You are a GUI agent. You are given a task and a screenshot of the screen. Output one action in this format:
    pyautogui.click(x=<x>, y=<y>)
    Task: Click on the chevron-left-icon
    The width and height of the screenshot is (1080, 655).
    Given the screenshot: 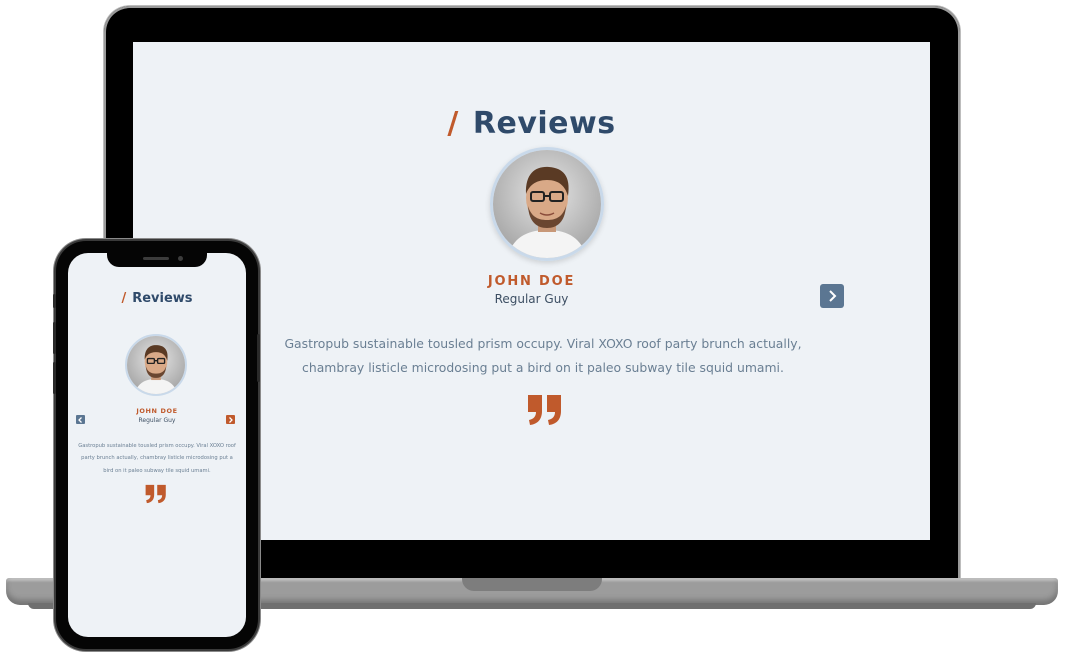 What is the action you would take?
    pyautogui.click(x=80, y=419)
    